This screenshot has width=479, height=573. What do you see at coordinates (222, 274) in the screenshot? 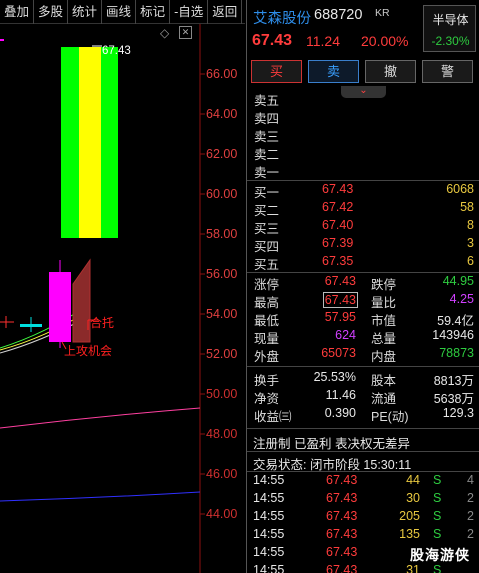
I see `price-tick: 56.00` at bounding box center [222, 274].